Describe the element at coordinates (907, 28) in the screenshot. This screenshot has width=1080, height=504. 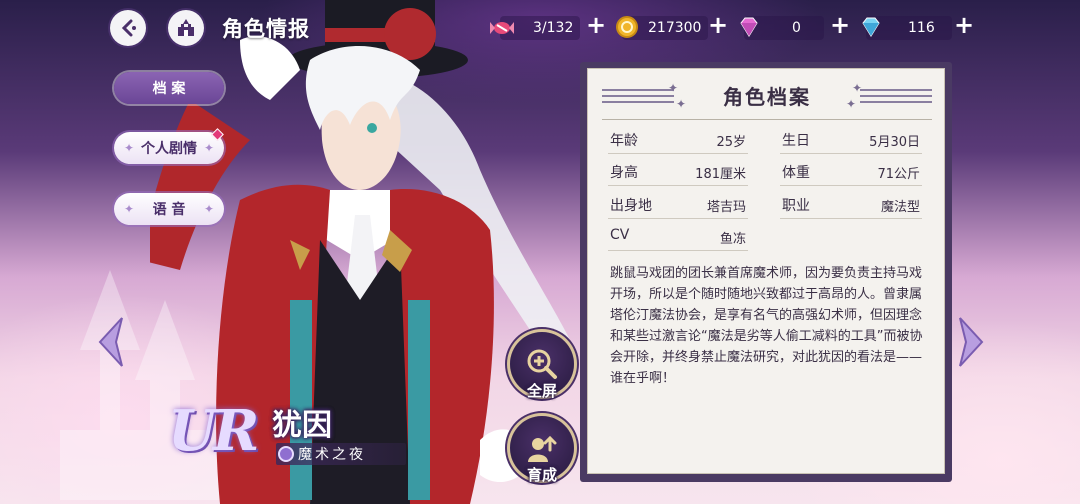
I see `resource-blue-diamond: 116` at that location.